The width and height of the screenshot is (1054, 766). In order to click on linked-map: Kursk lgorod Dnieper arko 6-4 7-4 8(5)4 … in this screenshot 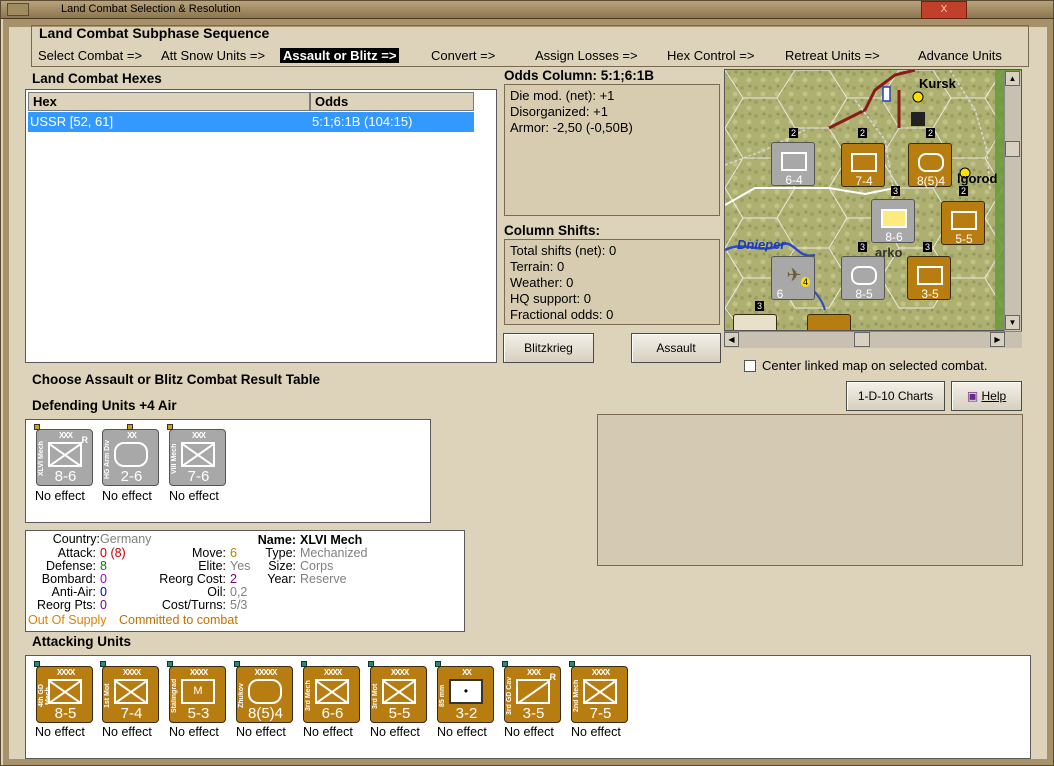, I will do `click(873, 200)`.